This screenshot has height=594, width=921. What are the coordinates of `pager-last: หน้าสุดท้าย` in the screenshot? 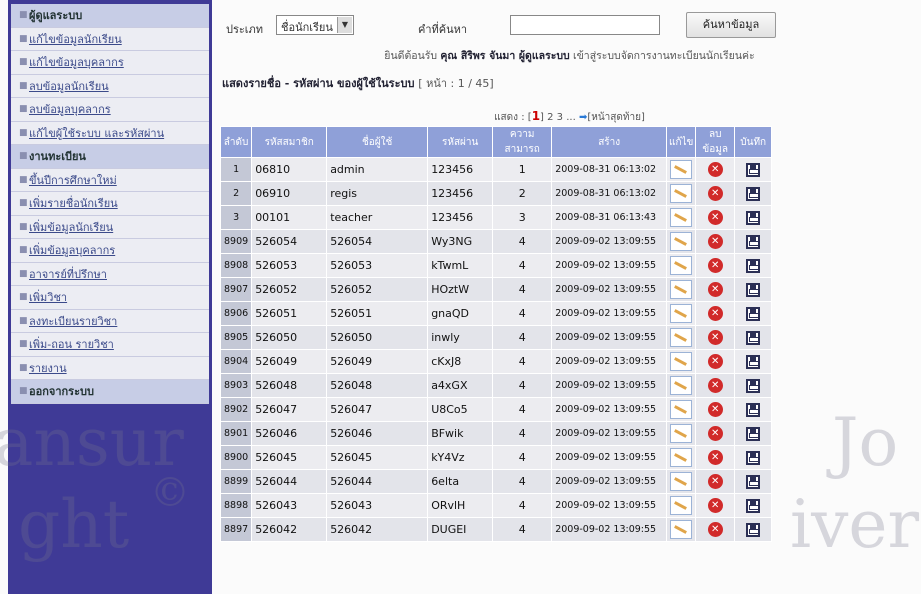 It's located at (616, 117).